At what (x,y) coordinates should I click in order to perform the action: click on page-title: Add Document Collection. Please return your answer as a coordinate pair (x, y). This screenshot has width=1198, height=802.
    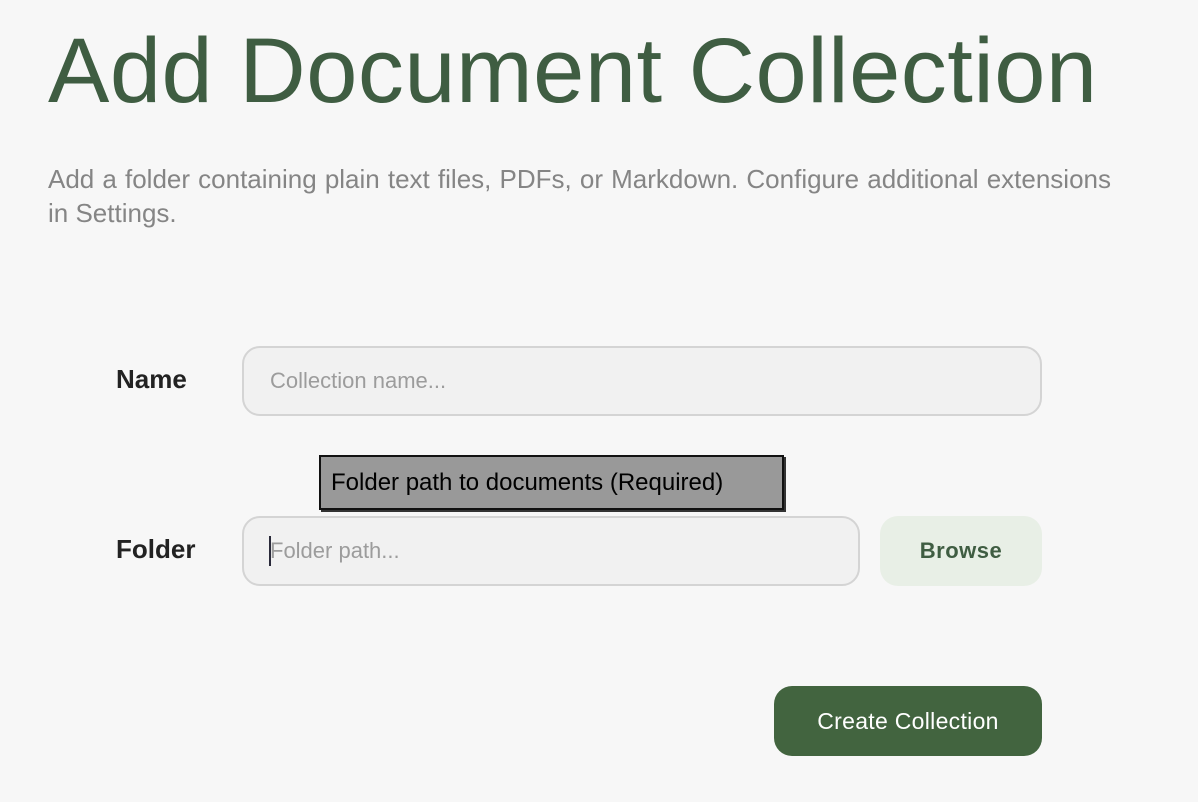
    Looking at the image, I should click on (573, 71).